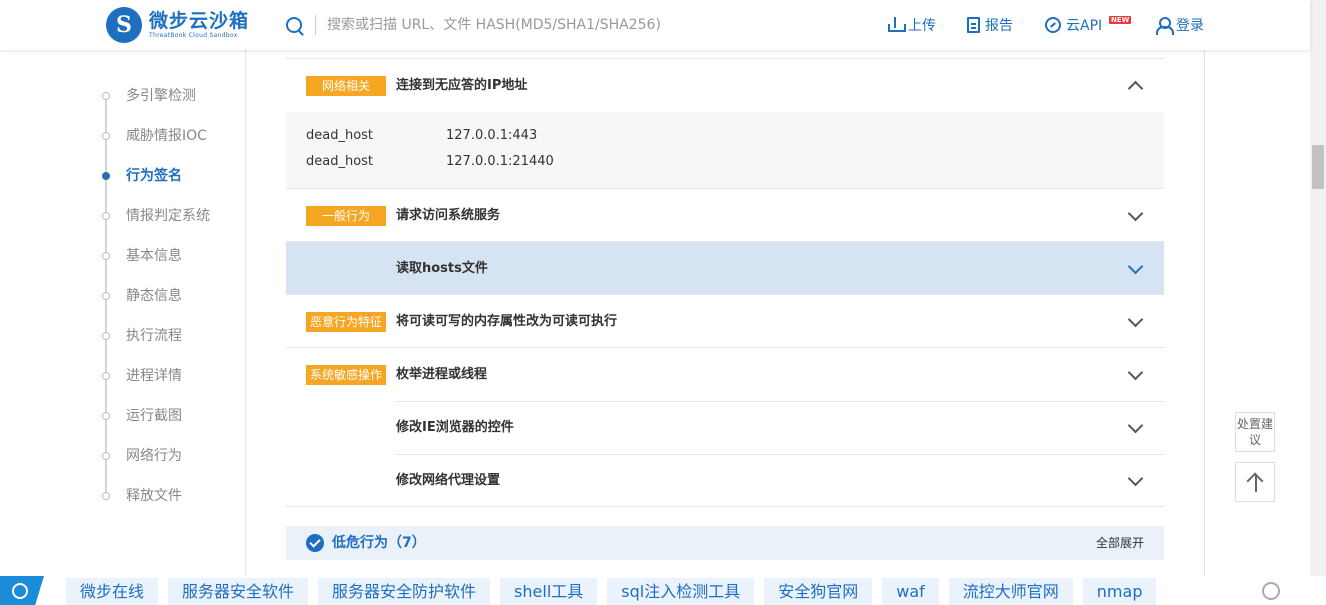 This screenshot has height=605, width=1326. What do you see at coordinates (153, 216) in the screenshot?
I see `sidebar-item-intel-verdict: 情报判定系统` at bounding box center [153, 216].